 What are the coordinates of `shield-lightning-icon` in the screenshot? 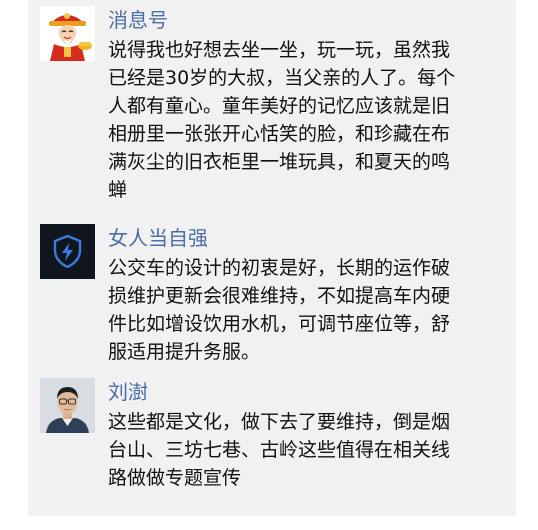 It's located at (67, 251).